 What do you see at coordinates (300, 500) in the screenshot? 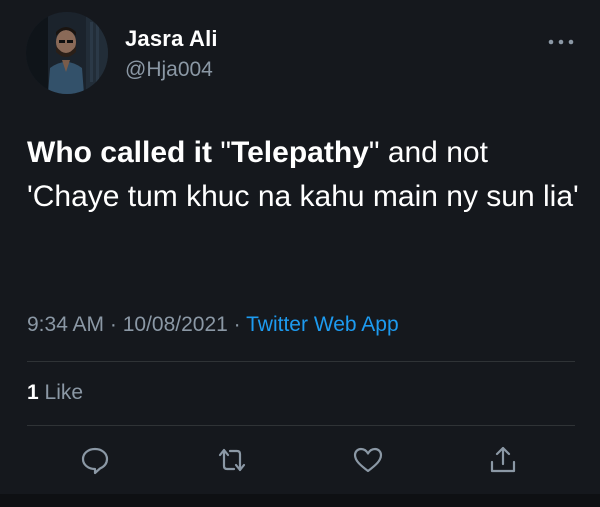
I see `bottom-bar` at bounding box center [300, 500].